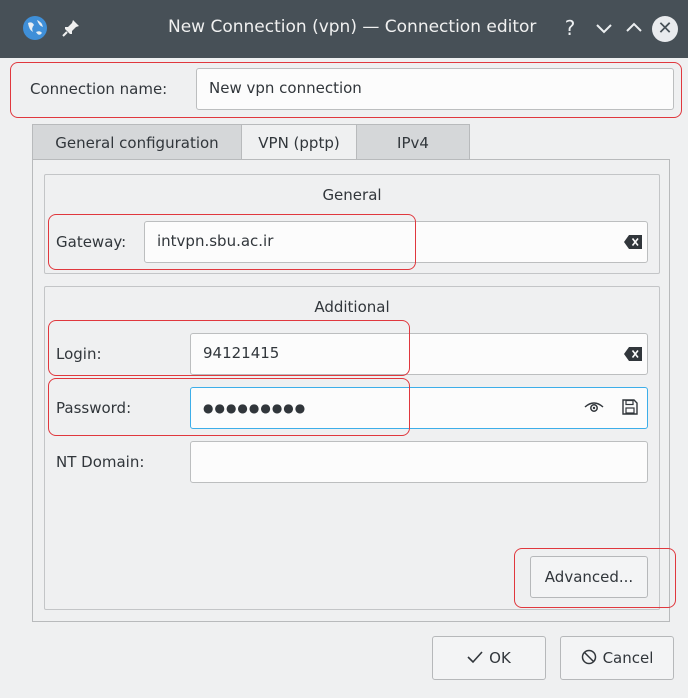  What do you see at coordinates (241, 353) in the screenshot?
I see `login-value: 94121415` at bounding box center [241, 353].